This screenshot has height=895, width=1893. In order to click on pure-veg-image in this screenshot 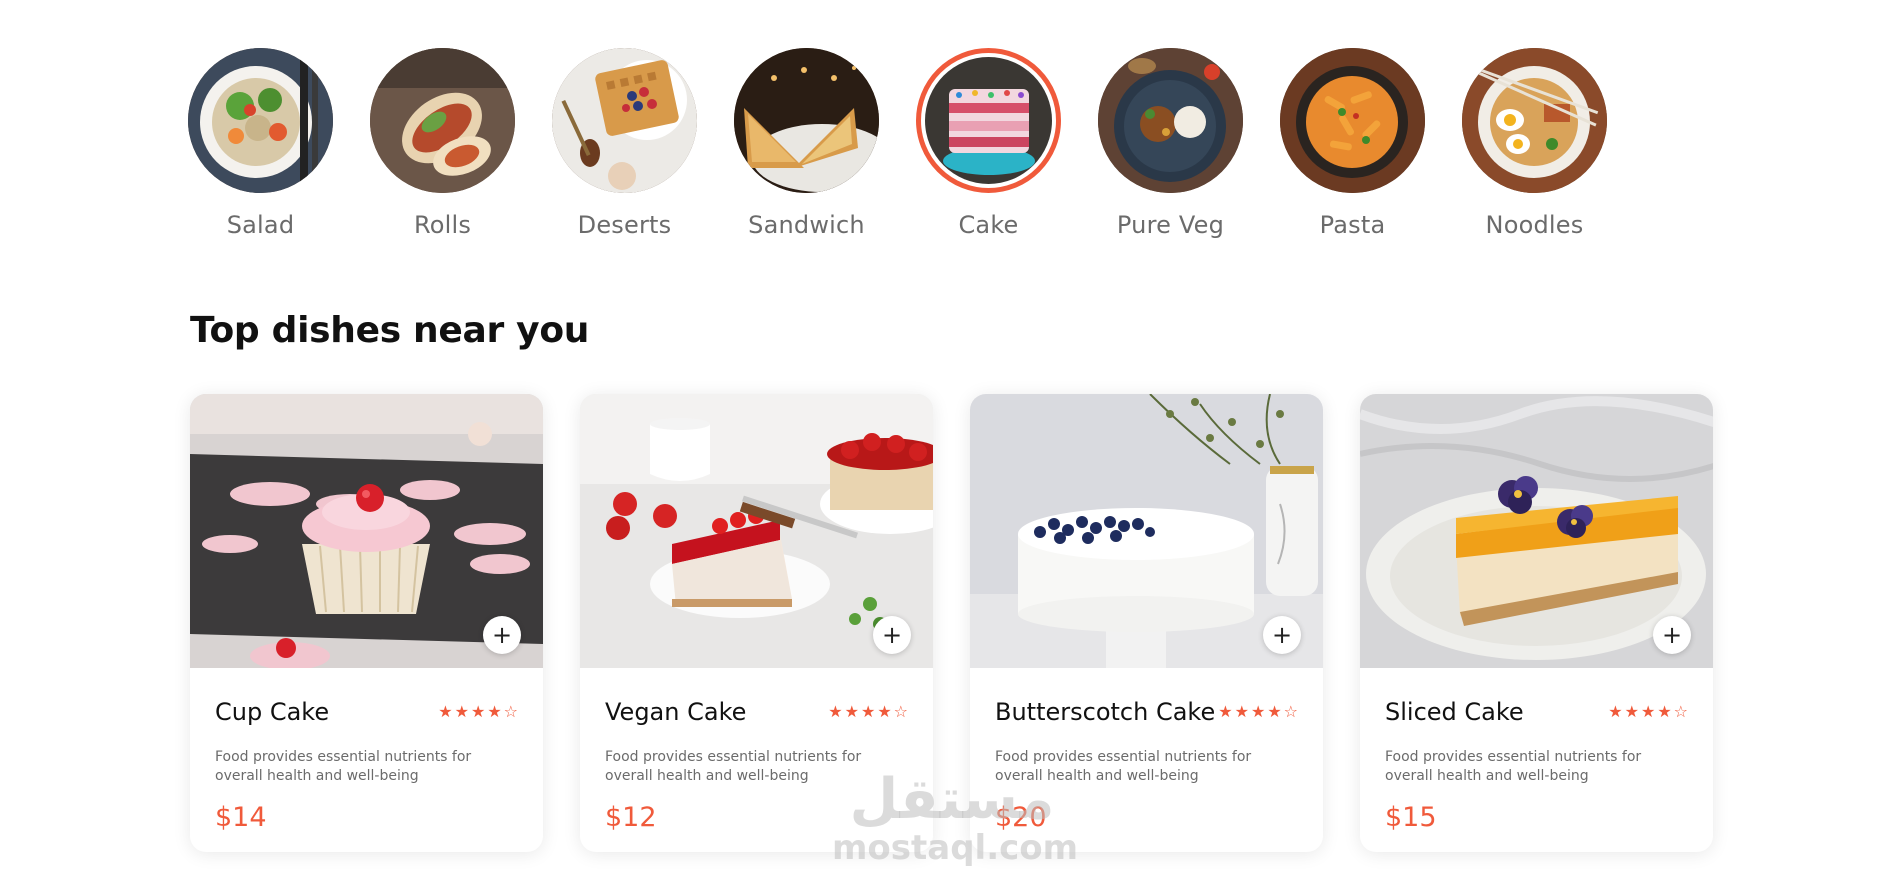, I will do `click(1170, 120)`.